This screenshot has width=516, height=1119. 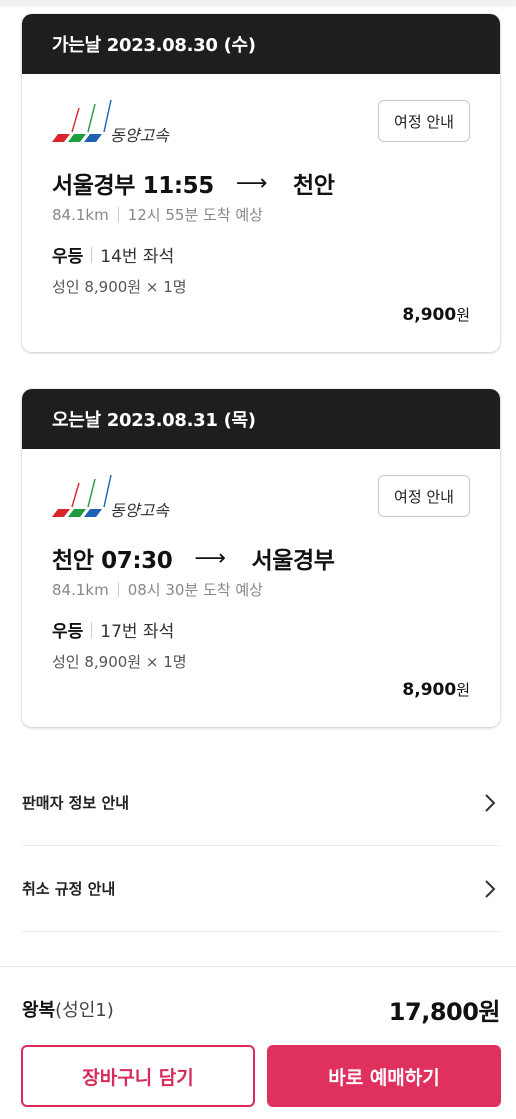 What do you see at coordinates (384, 1076) in the screenshot?
I see `book-now-button: 바로 예매하기` at bounding box center [384, 1076].